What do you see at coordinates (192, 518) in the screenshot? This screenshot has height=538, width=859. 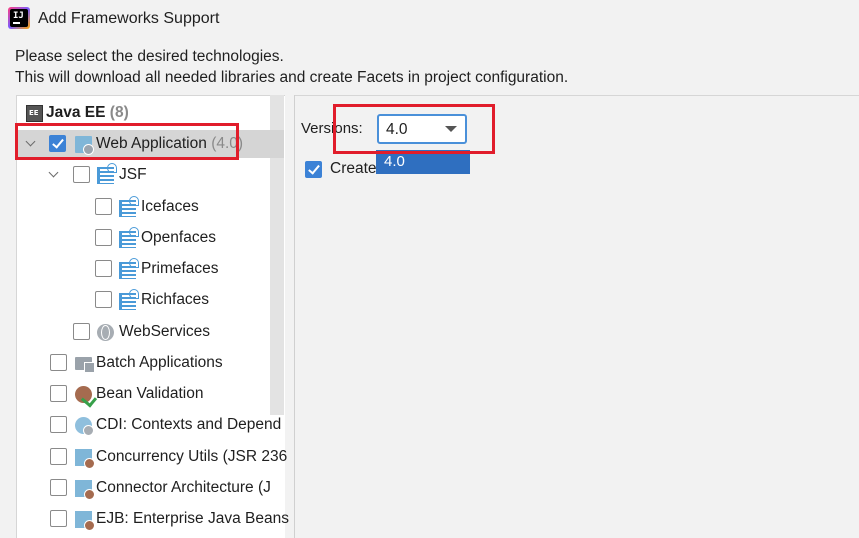 I see `label-ejb: EJB: Enterprise Java Beans` at bounding box center [192, 518].